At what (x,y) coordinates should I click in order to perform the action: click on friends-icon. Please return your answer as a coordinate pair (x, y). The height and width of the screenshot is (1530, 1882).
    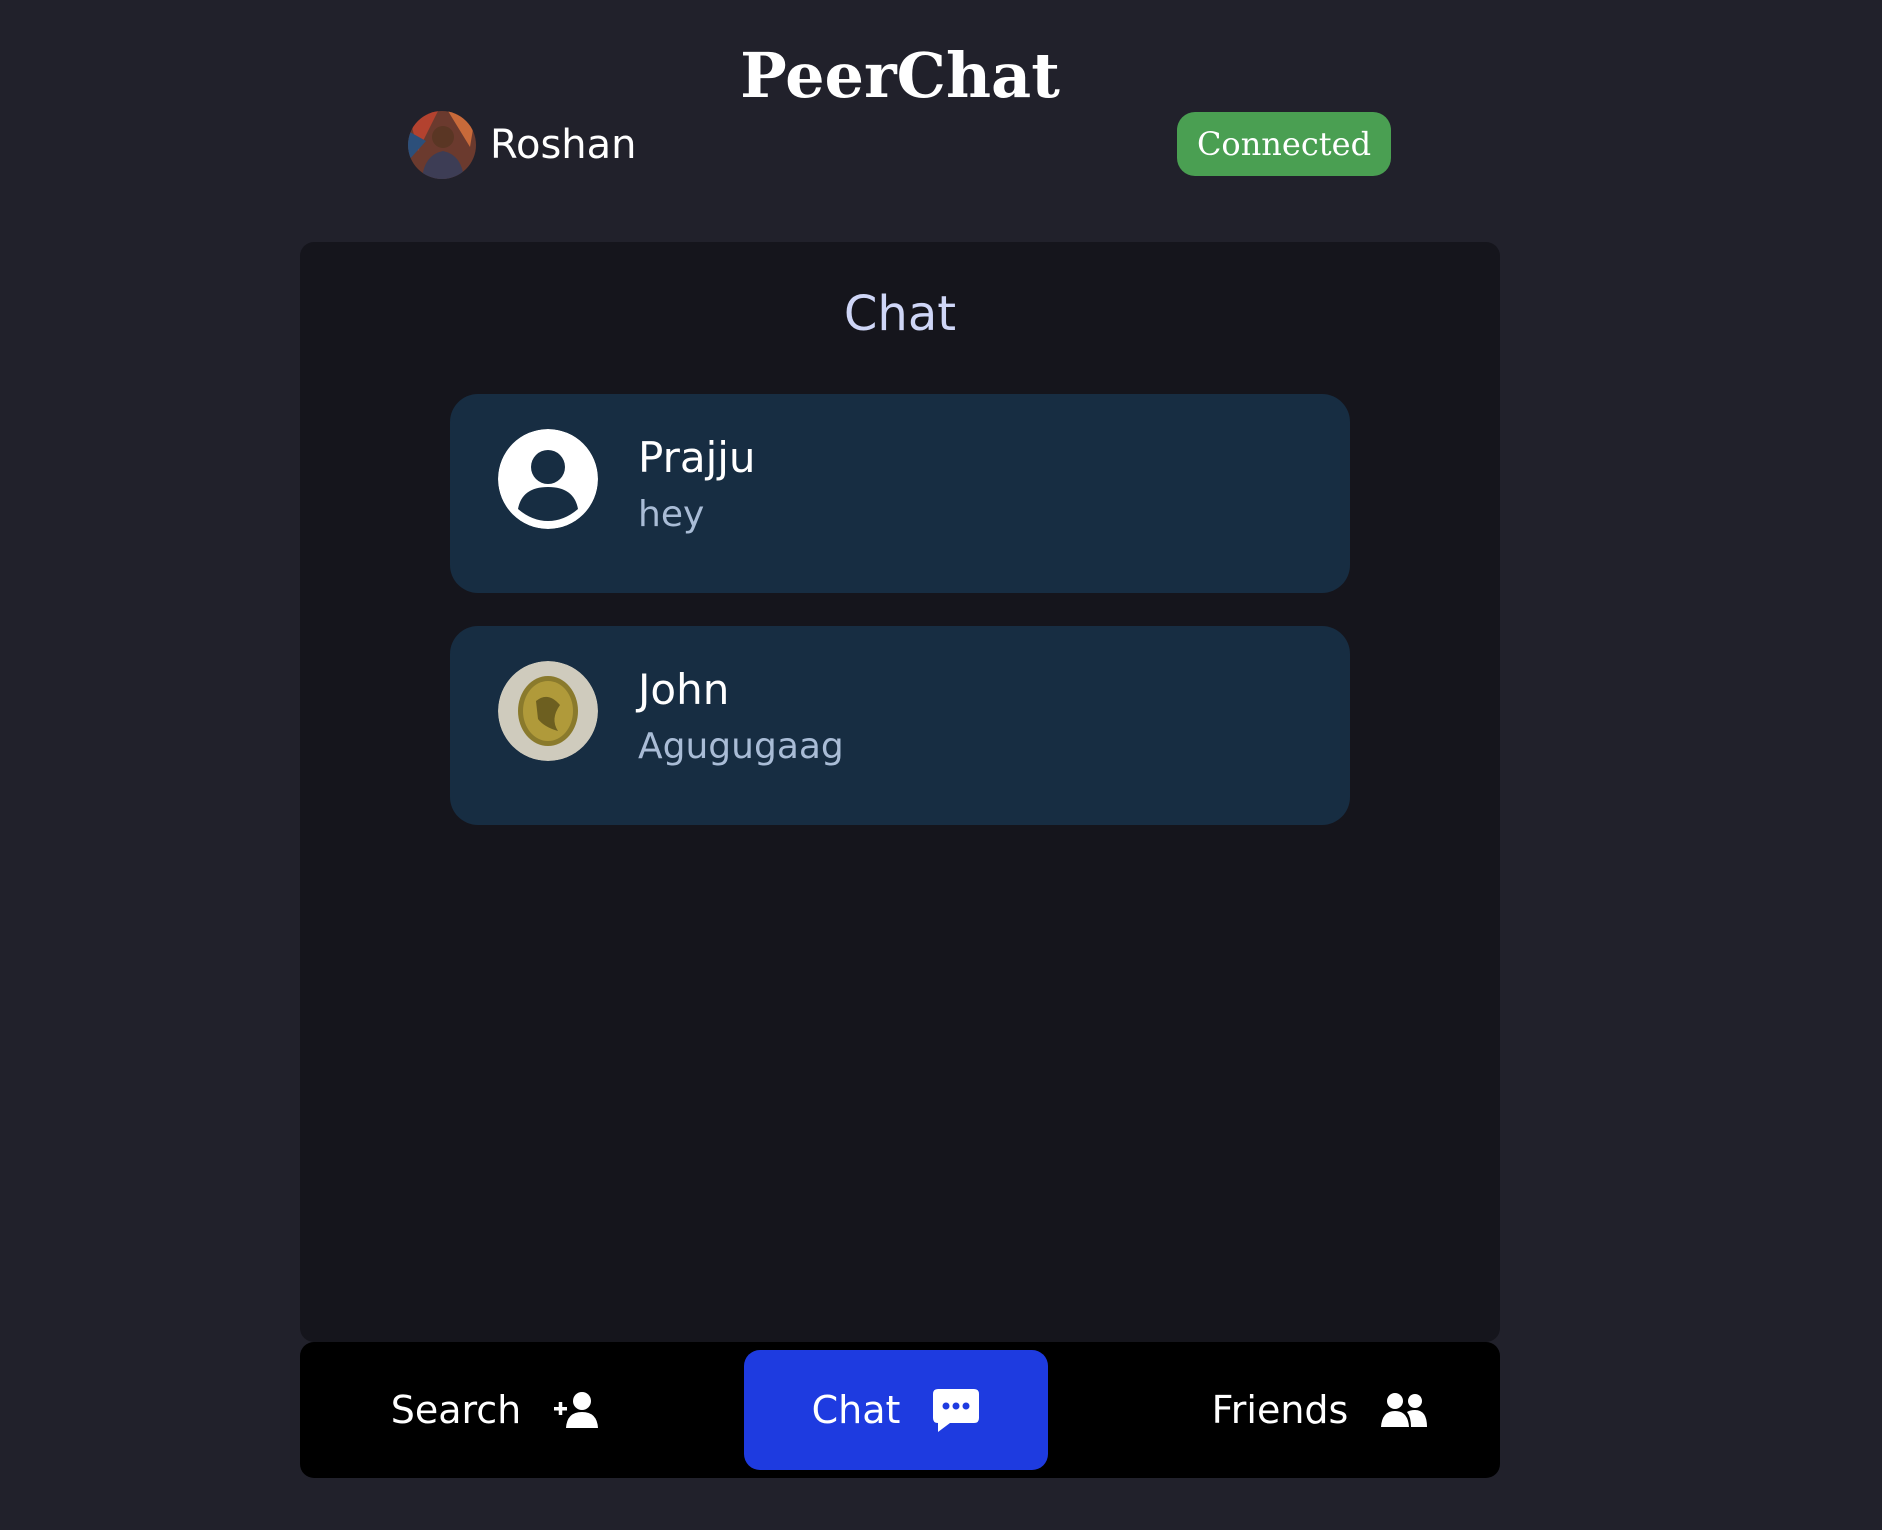
    Looking at the image, I should click on (1404, 1410).